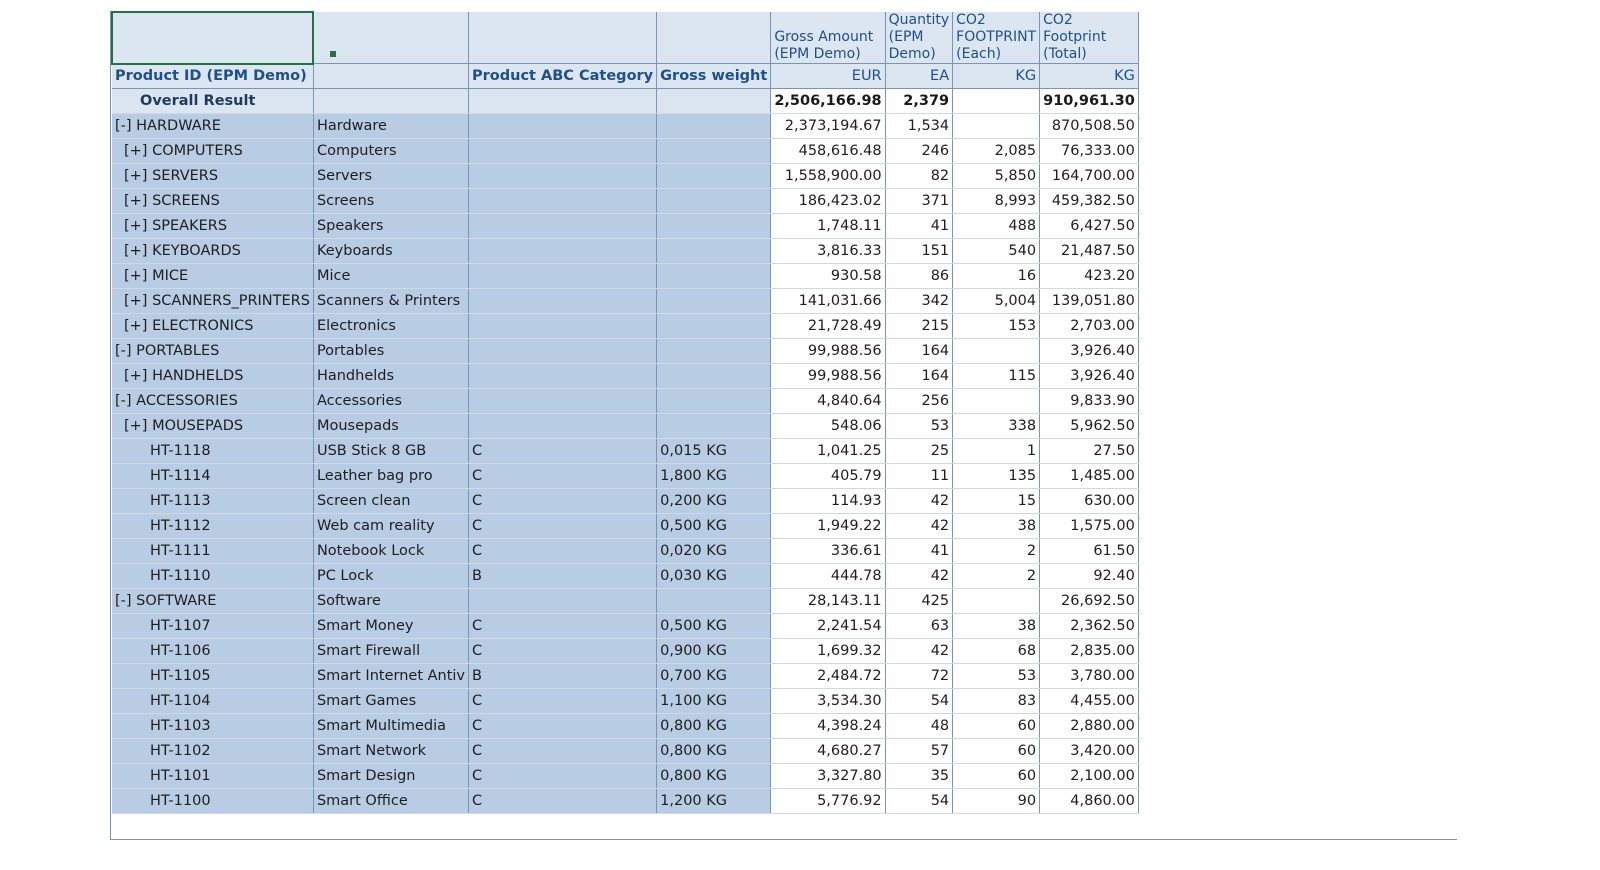 The width and height of the screenshot is (1600, 870). I want to click on product-id-cell: [-] PORTABLES, so click(213, 351).